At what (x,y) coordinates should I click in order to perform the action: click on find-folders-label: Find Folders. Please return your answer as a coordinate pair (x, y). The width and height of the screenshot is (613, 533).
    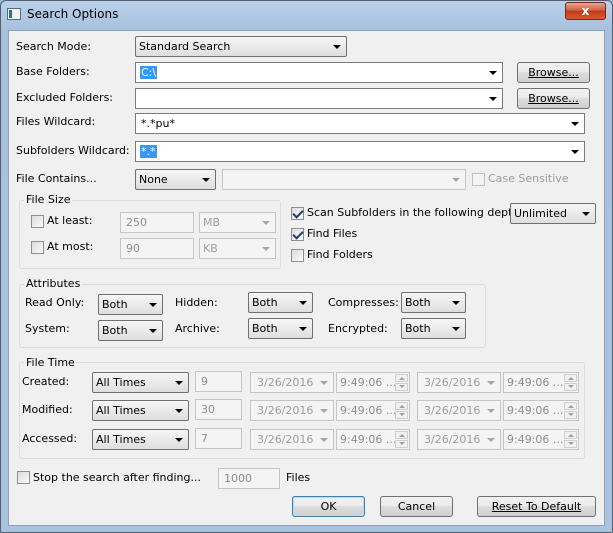
    Looking at the image, I should click on (340, 254).